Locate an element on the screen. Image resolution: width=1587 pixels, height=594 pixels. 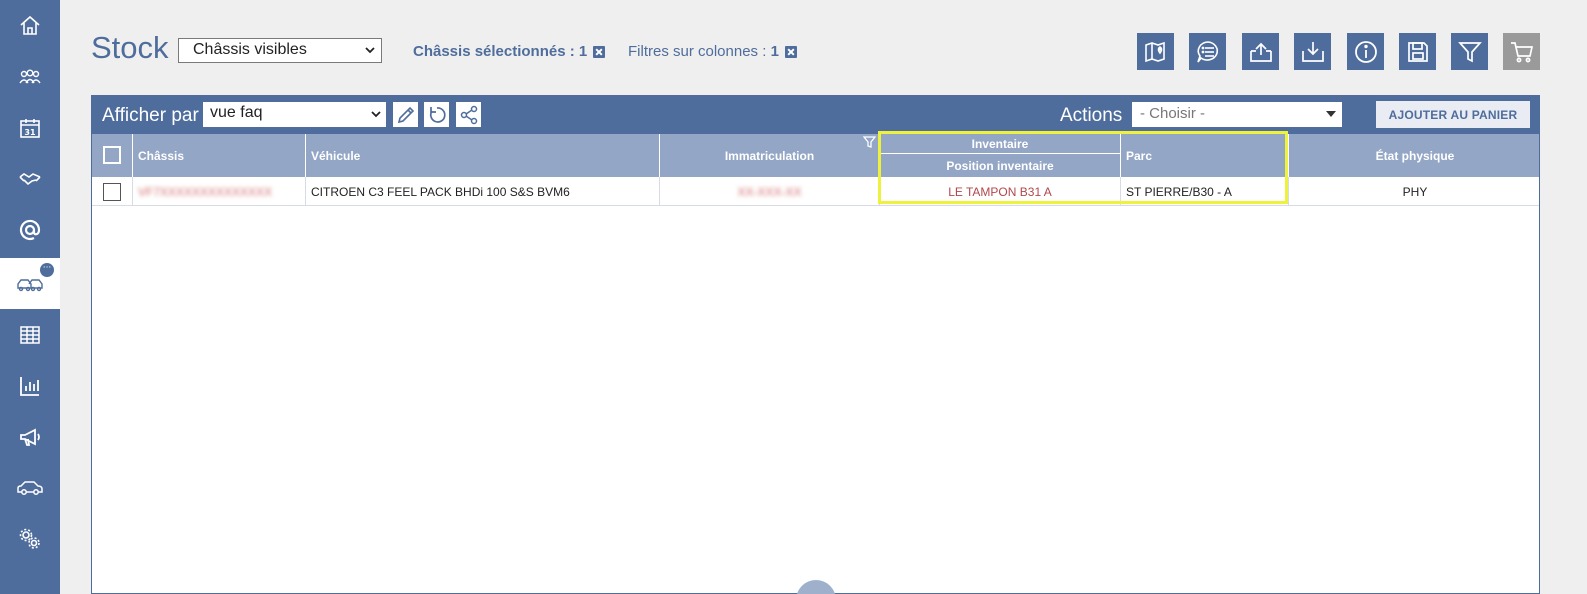
download-icon is located at coordinates (1312, 51).